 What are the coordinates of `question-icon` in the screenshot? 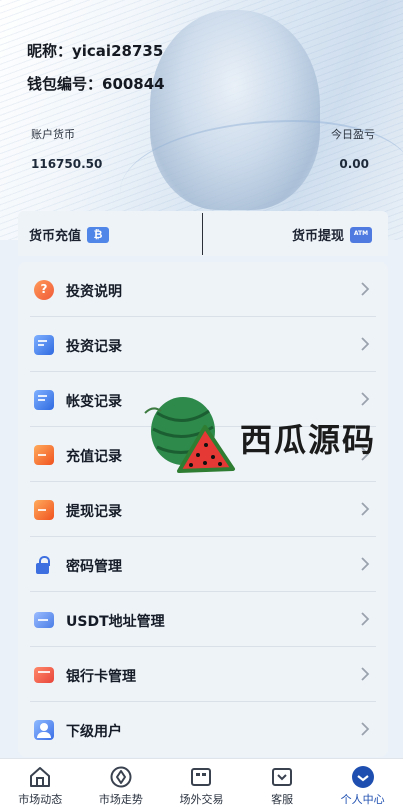 It's located at (44, 290).